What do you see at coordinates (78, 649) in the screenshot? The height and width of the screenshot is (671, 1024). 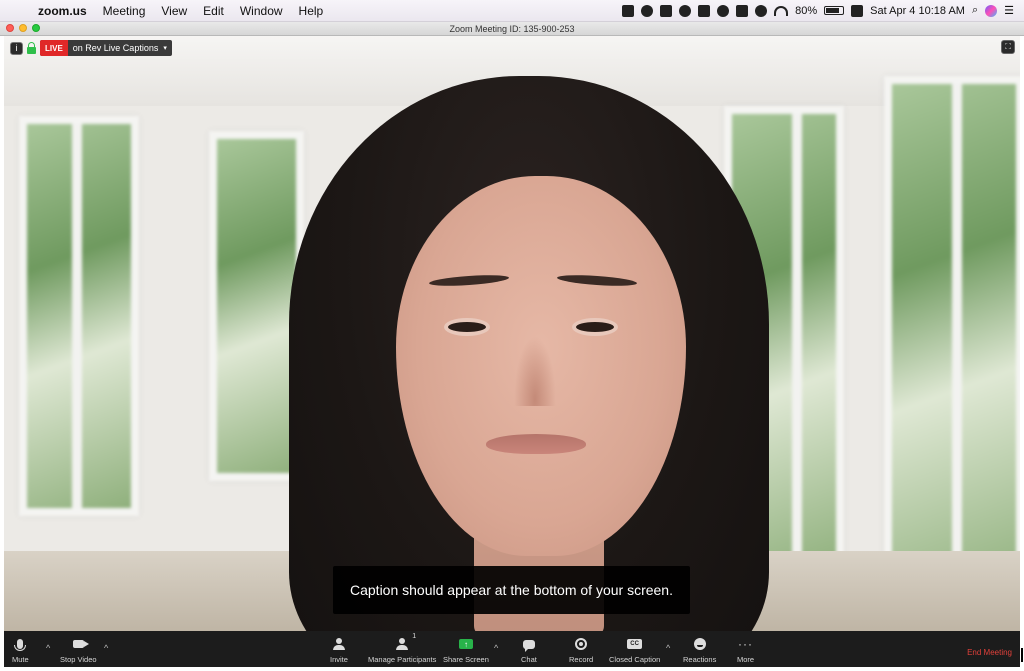 I see `stop-video-button: Stop Video` at bounding box center [78, 649].